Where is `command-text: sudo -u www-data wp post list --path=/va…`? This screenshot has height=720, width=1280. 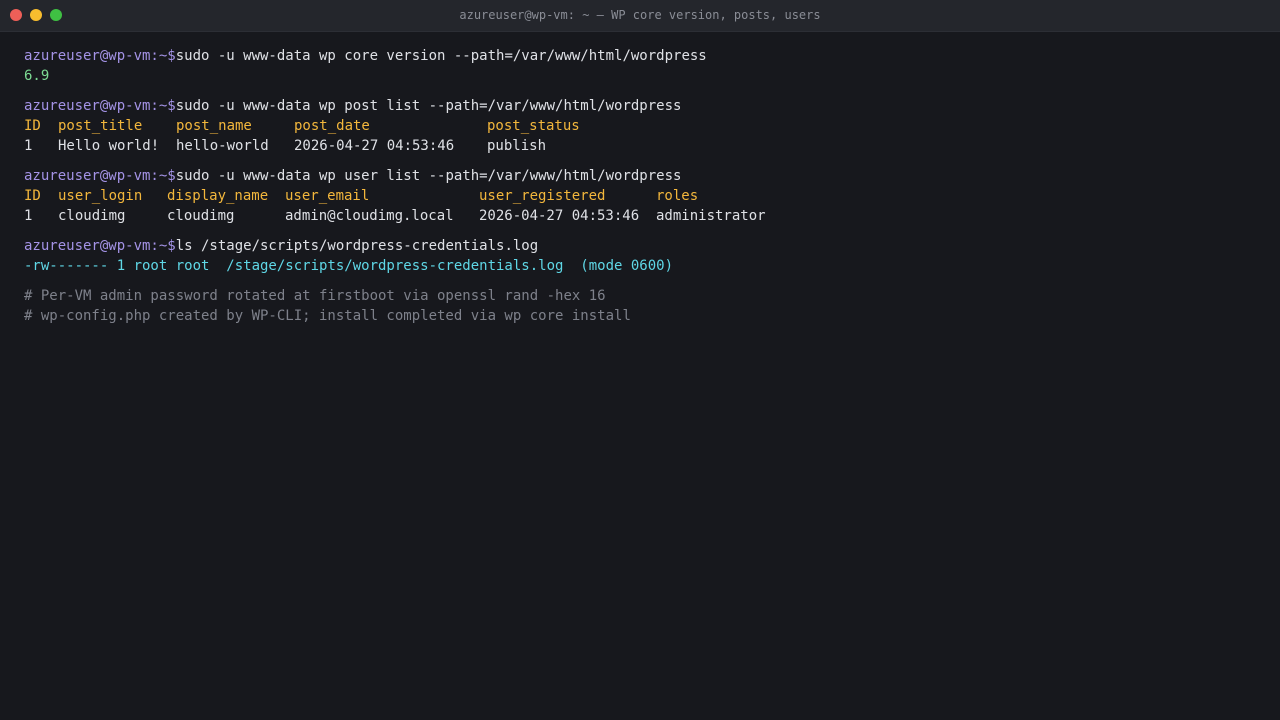 command-text: sudo -u www-data wp post list --path=/va… is located at coordinates (428, 106).